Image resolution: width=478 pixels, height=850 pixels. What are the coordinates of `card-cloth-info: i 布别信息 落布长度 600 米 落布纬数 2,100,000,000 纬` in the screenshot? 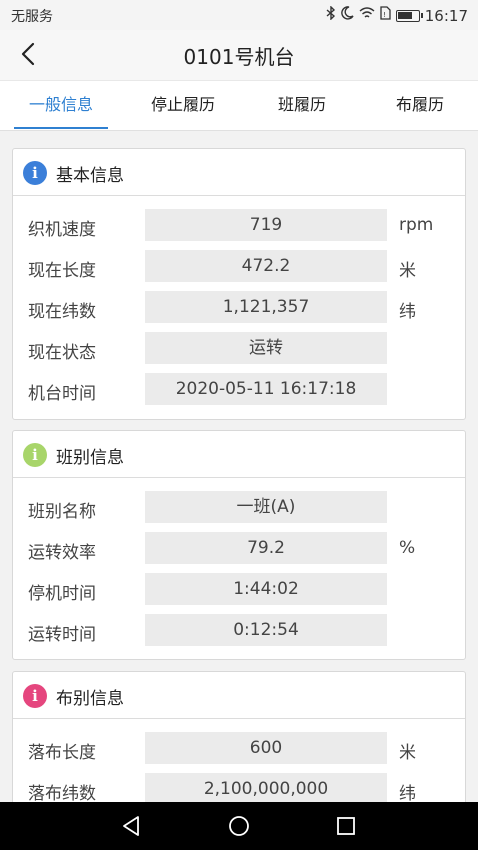 It's located at (239, 736).